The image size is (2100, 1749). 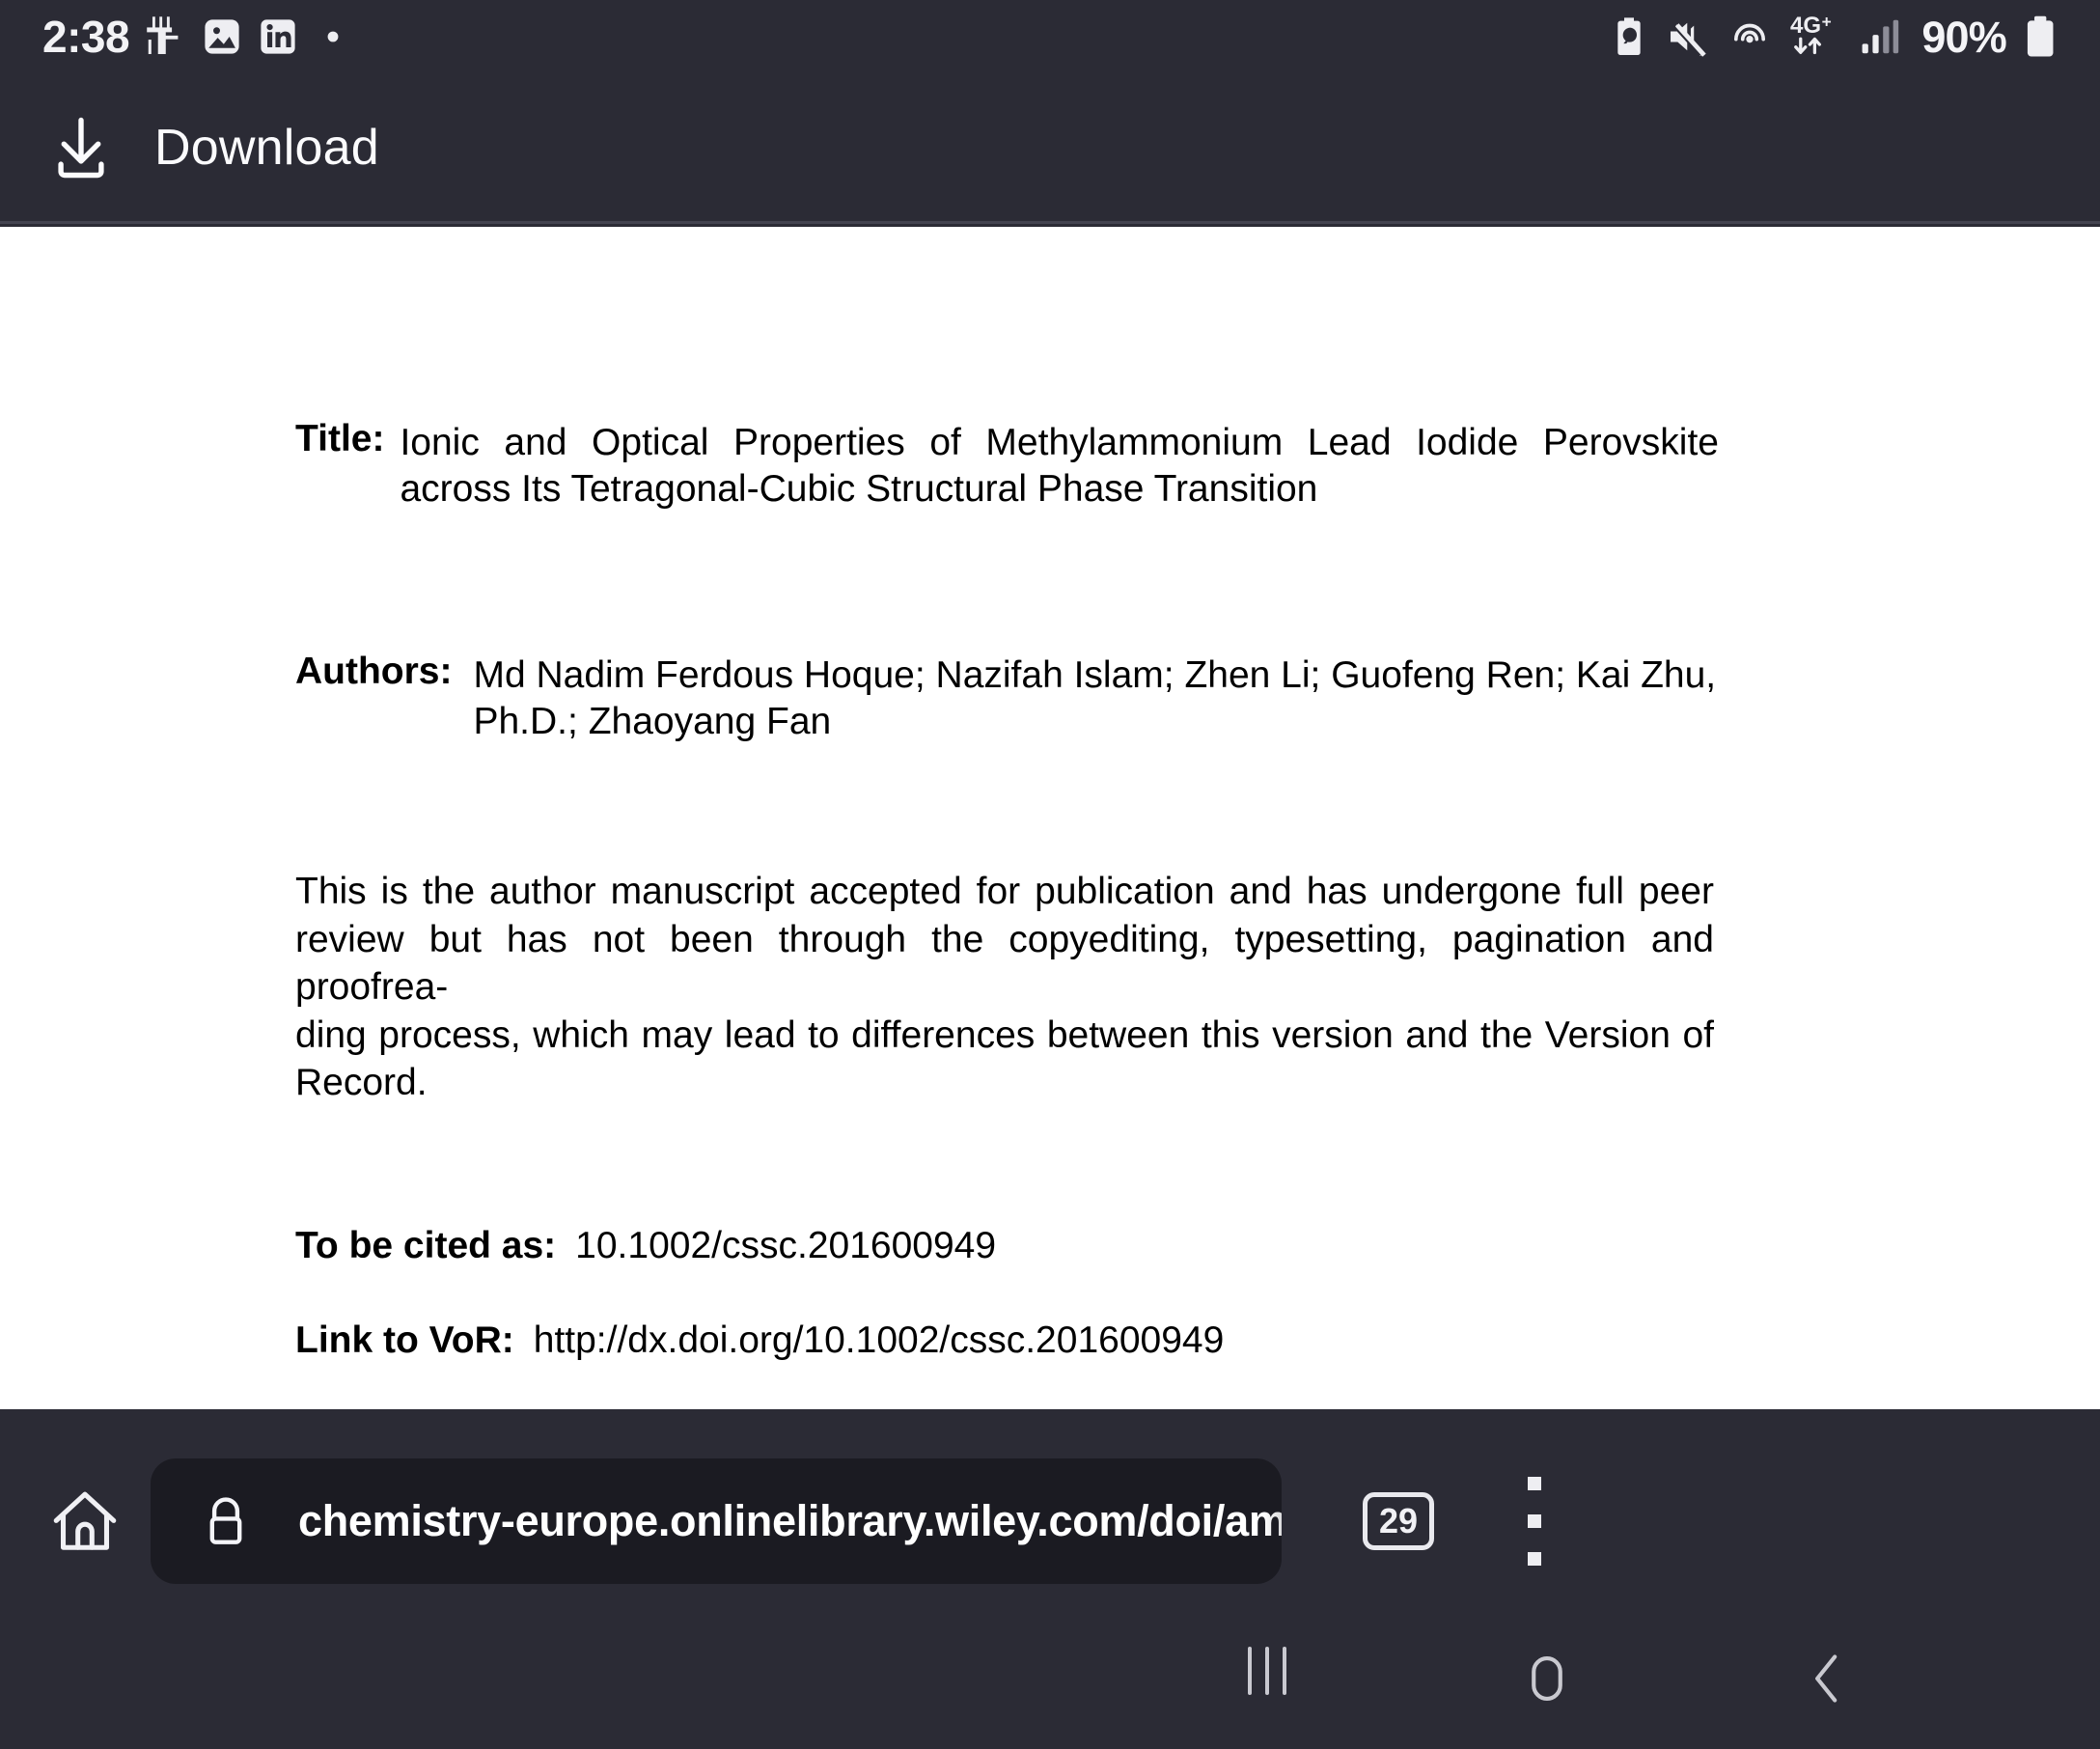 What do you see at coordinates (1050, 36) in the screenshot?
I see `status-bar: 2:38 4G + 90%` at bounding box center [1050, 36].